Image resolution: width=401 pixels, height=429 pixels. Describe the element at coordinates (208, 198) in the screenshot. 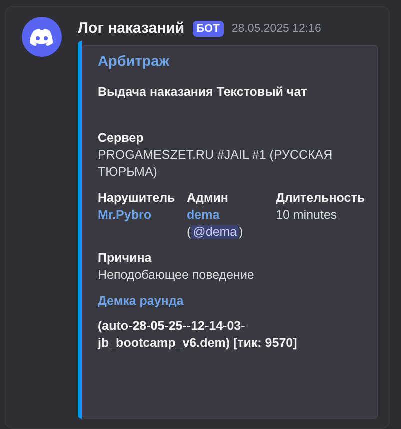

I see `field-name: Админ` at that location.